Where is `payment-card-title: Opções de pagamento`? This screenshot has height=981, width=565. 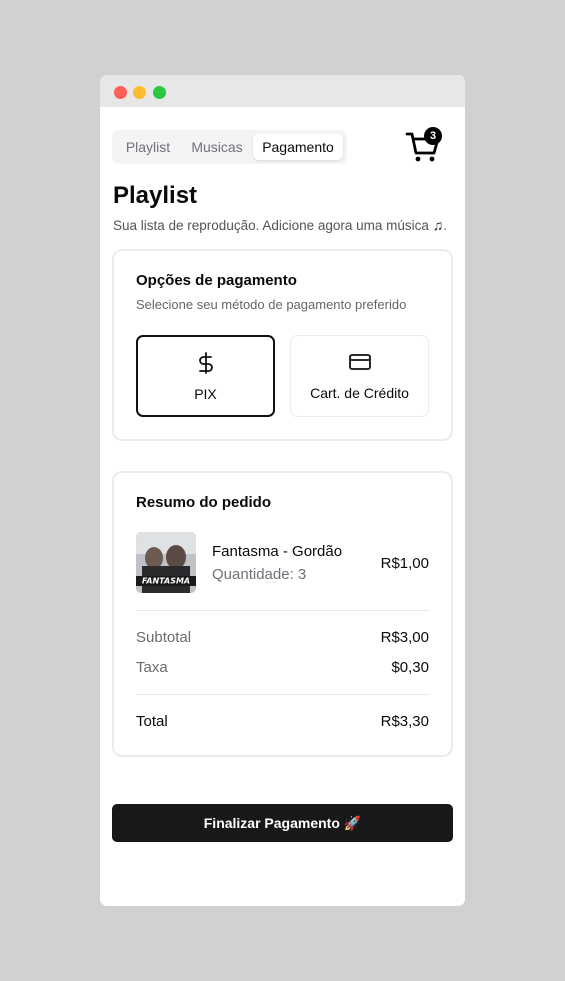
payment-card-title: Opções de pagamento is located at coordinates (216, 280).